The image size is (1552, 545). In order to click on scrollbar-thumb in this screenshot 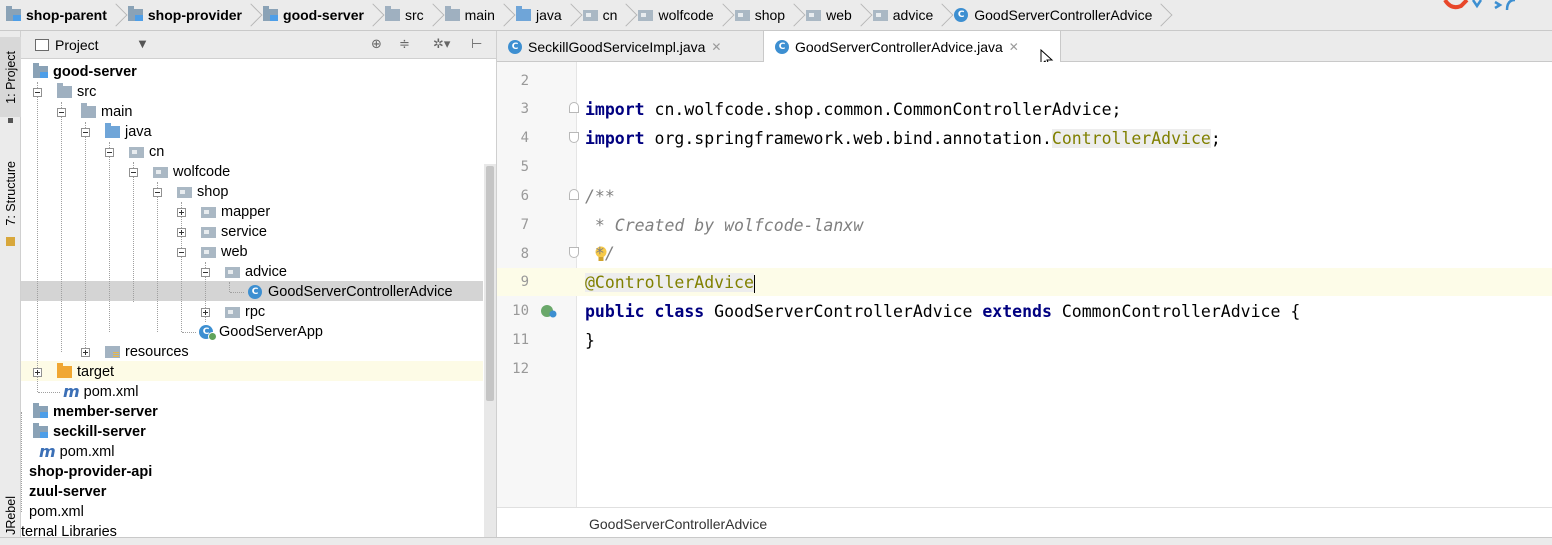, I will do `click(490, 283)`.